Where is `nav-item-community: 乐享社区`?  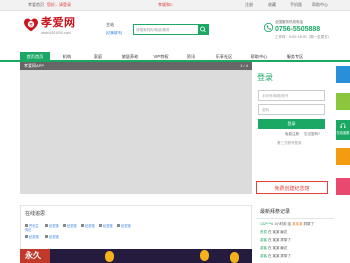 nav-item-community: 乐享社区 is located at coordinates (224, 57).